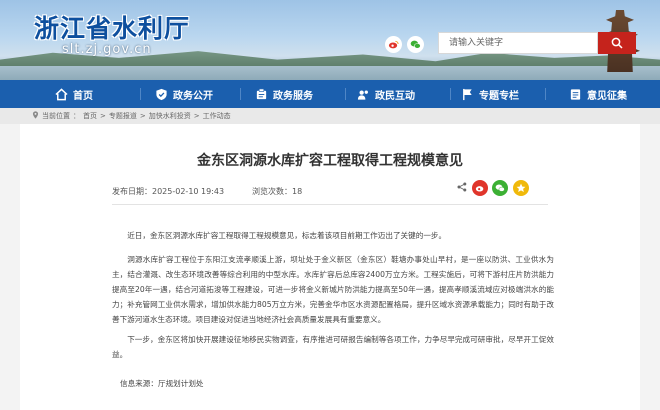 The image size is (660, 410). I want to click on view-count-value: 18, so click(297, 191).